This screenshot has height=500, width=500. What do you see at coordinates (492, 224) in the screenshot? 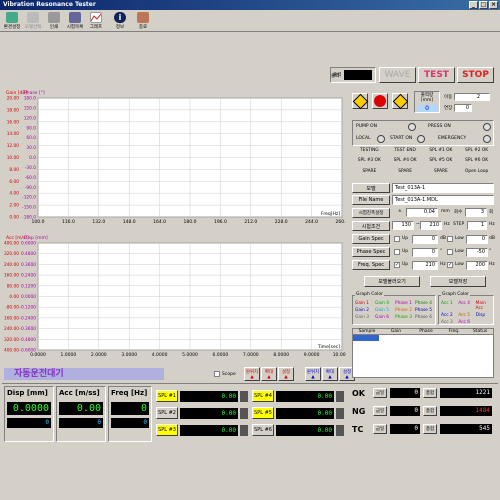
I see `step-unit: Hz` at bounding box center [492, 224].